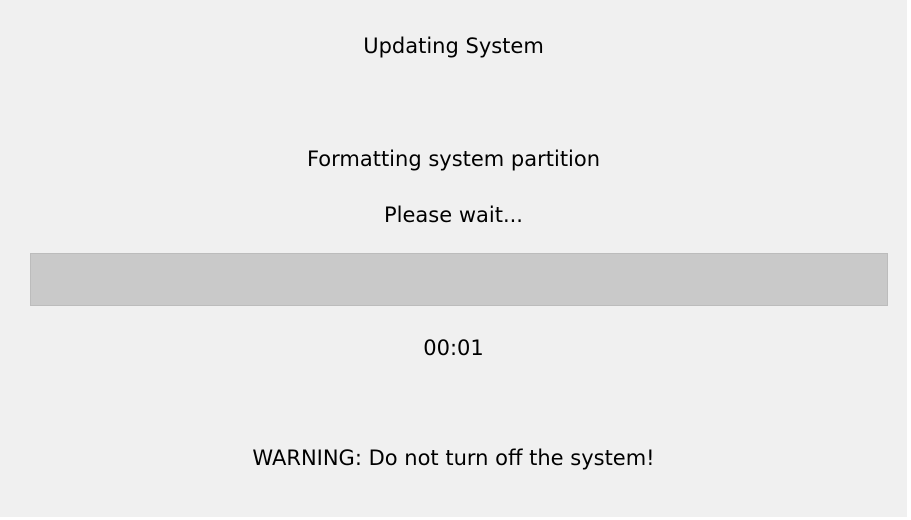 The width and height of the screenshot is (911, 520). Describe the element at coordinates (453, 46) in the screenshot. I see `dialog-title: Updating System` at that location.